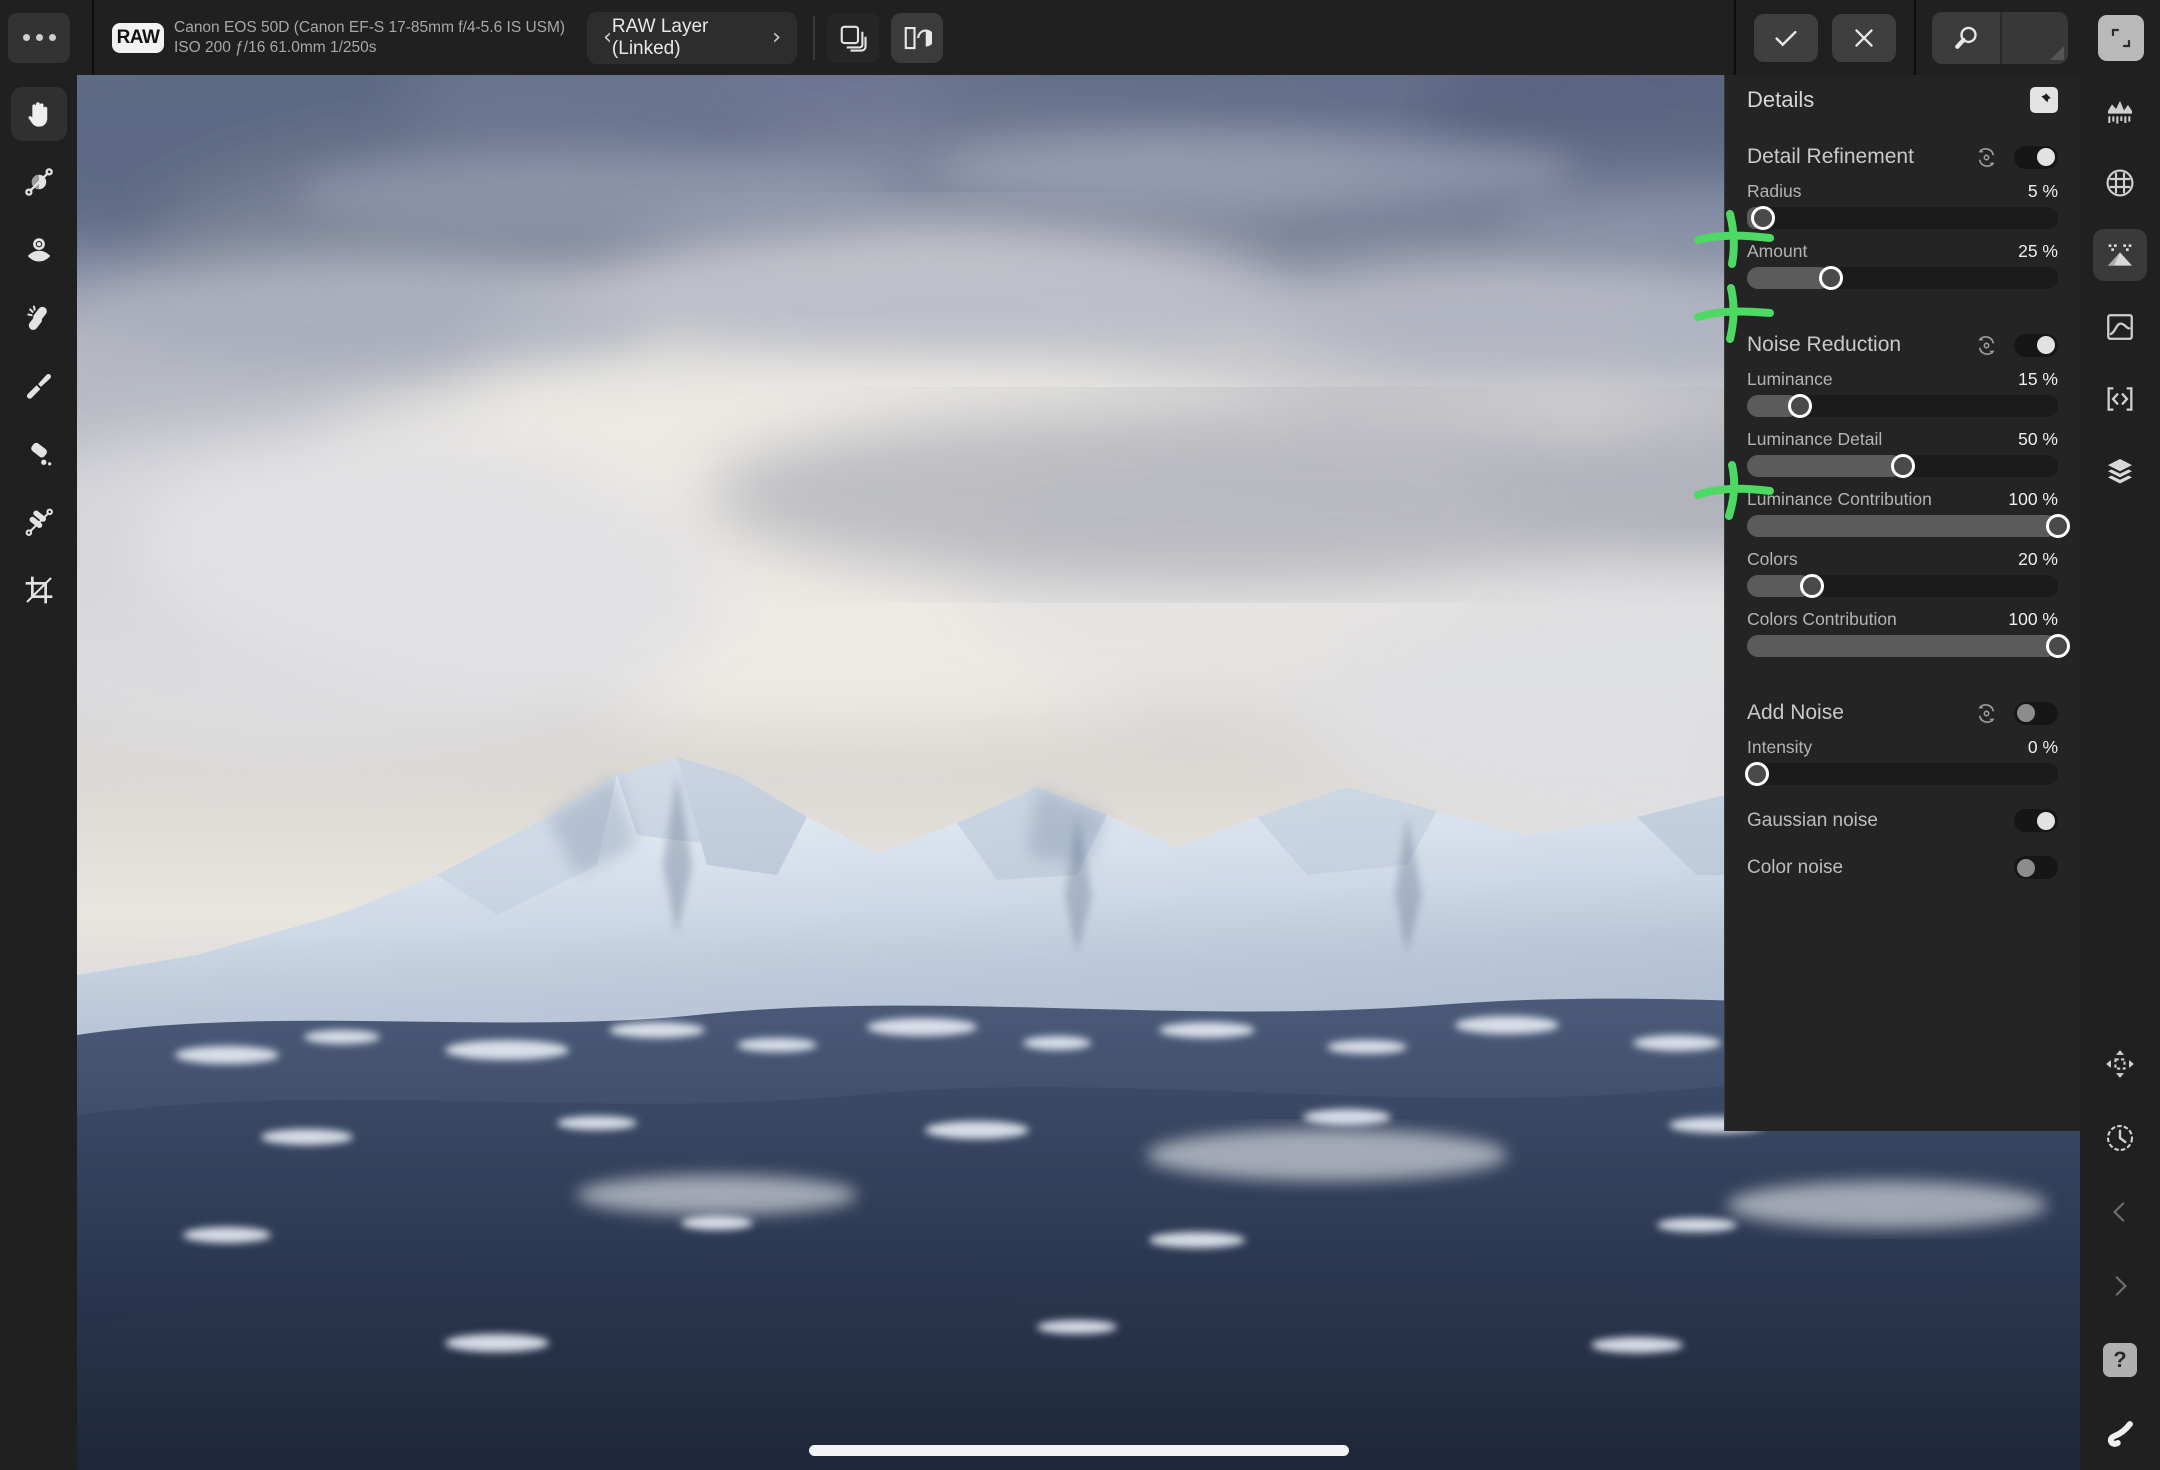 The height and width of the screenshot is (1470, 2160). Describe the element at coordinates (1902, 586) in the screenshot. I see `slider-colors` at that location.